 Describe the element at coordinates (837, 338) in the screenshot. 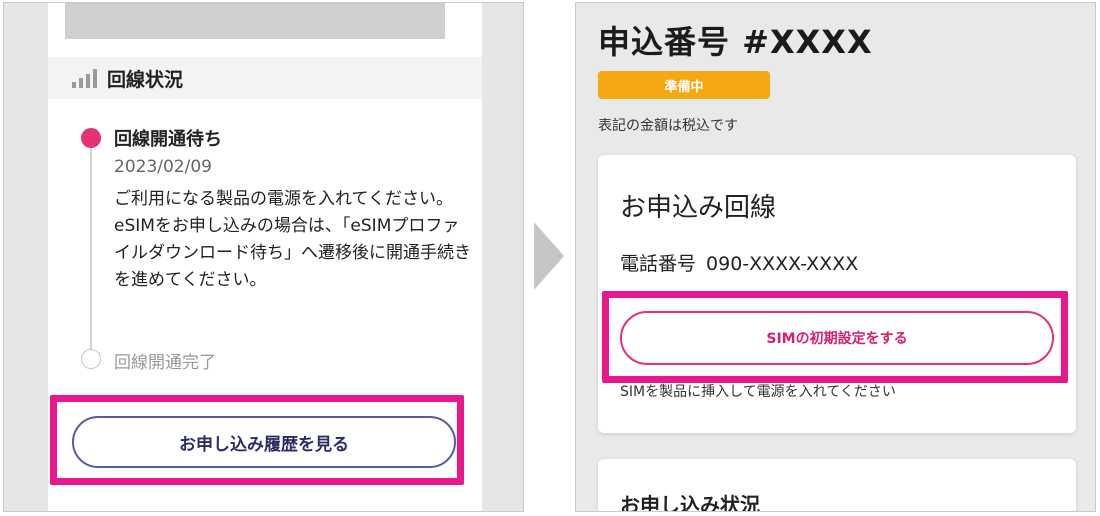

I see `sim-setup-button: SIMの初期設定をする` at that location.